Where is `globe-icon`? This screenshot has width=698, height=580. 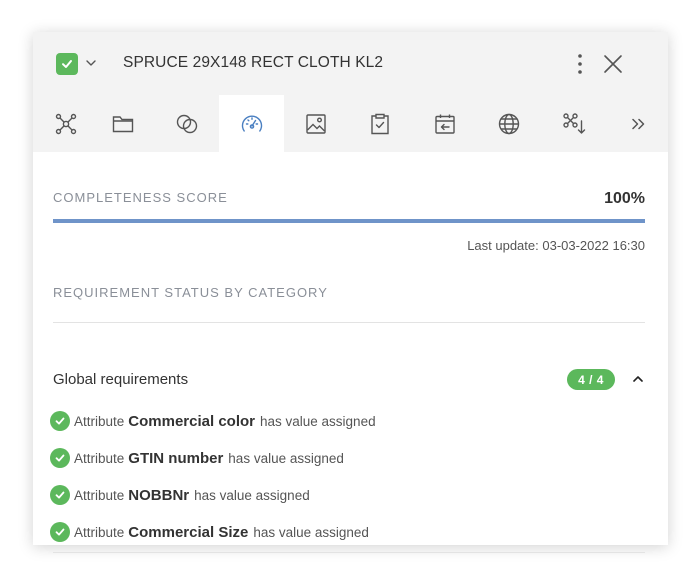
globe-icon is located at coordinates (508, 123).